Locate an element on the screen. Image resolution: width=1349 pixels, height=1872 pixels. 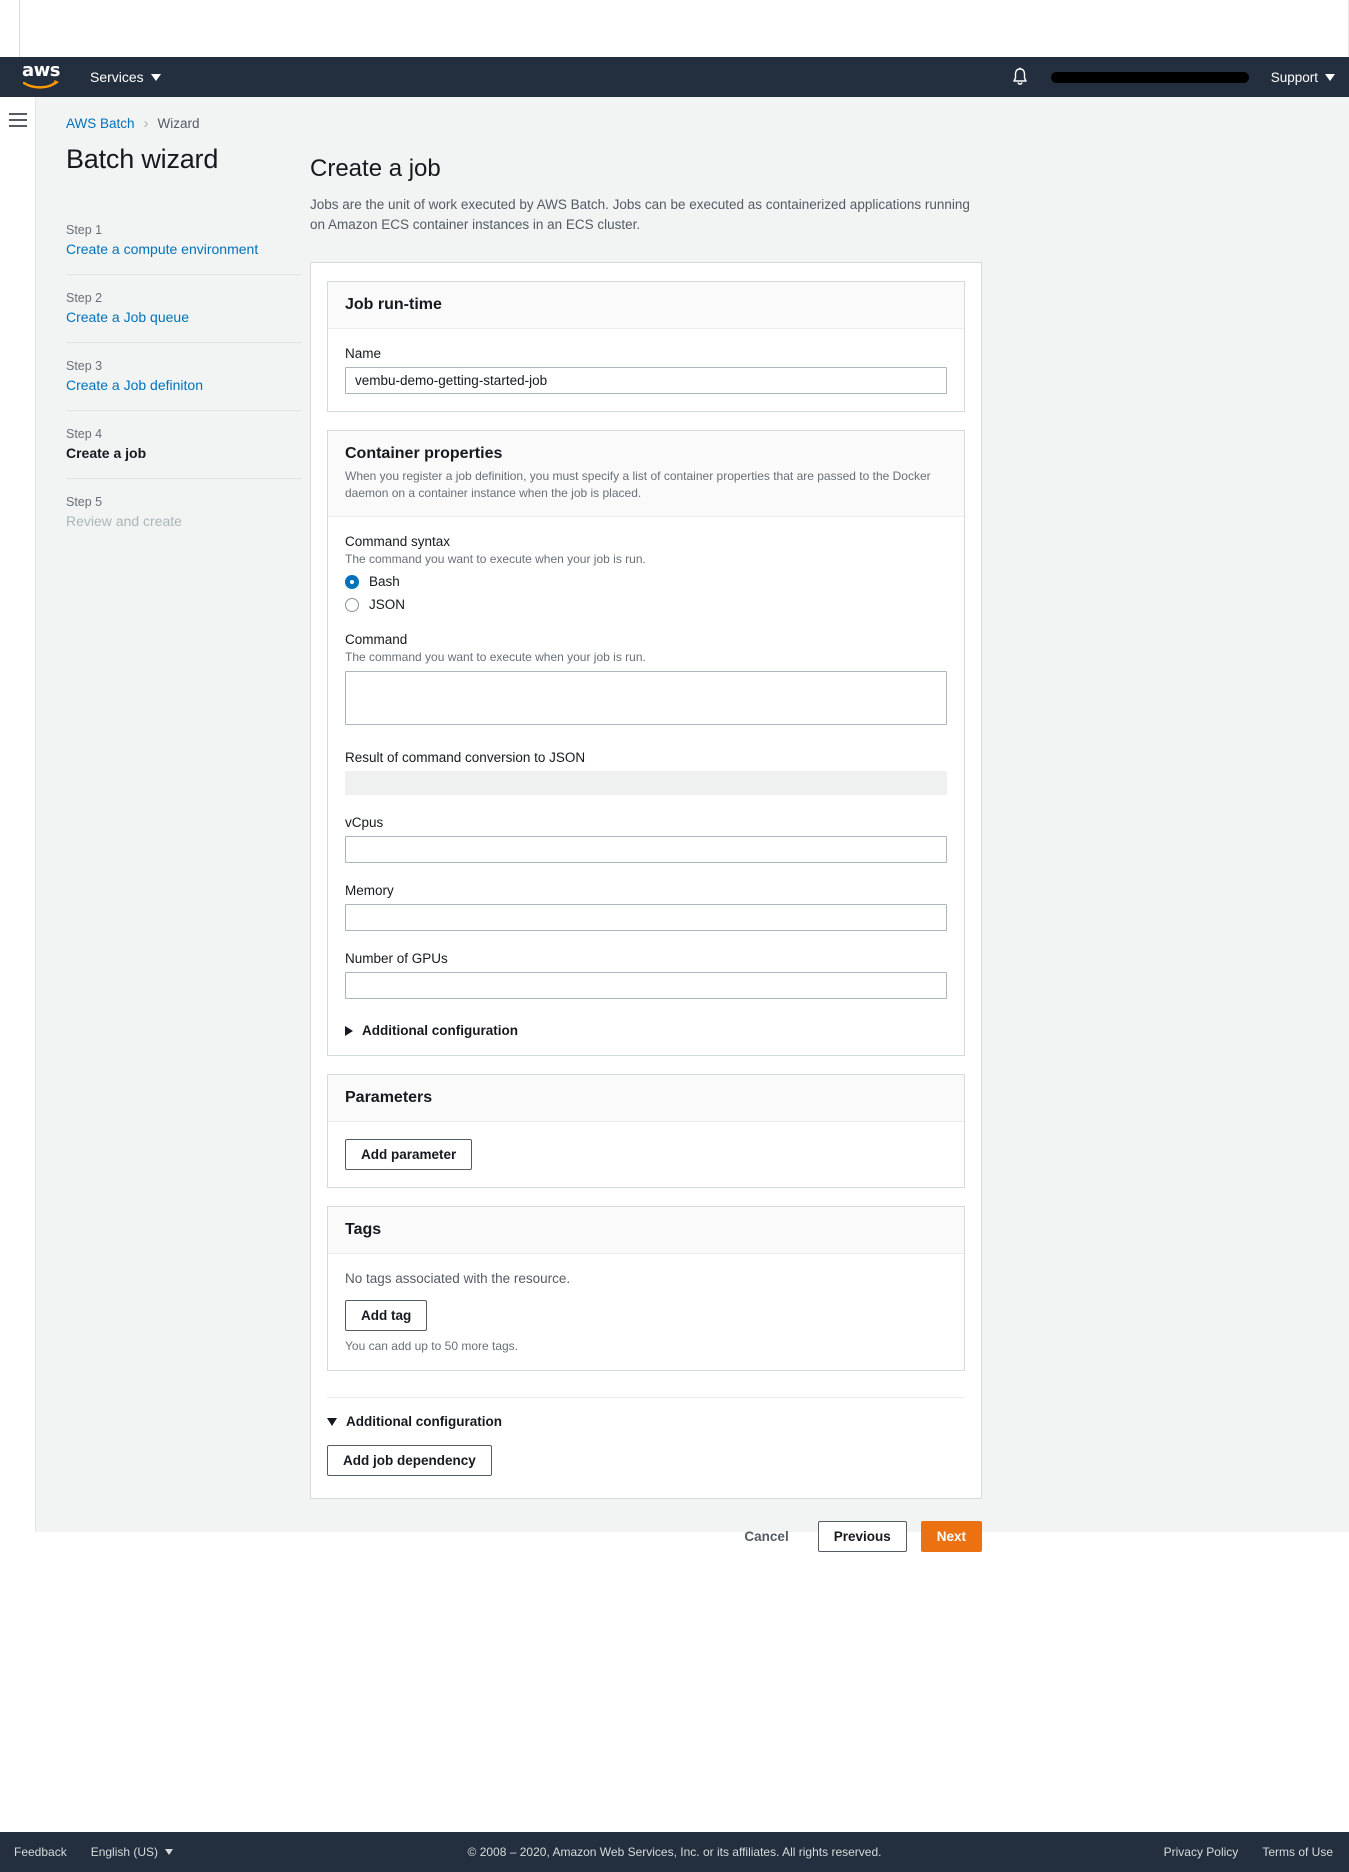
sidebar-item-create-job: Create a job is located at coordinates (106, 453).